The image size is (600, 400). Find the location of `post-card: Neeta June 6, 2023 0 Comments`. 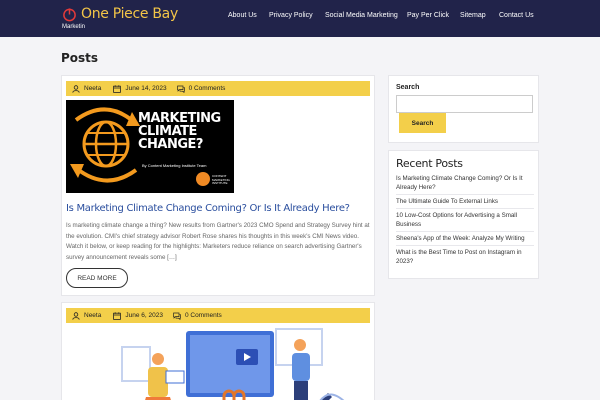

post-card: Neeta June 6, 2023 0 Comments is located at coordinates (218, 351).